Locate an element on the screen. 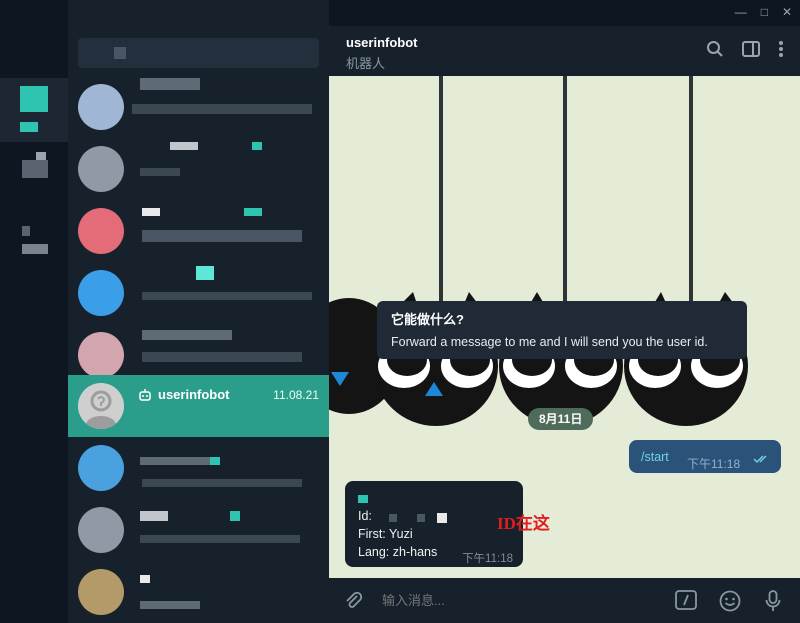 Image resolution: width=800 pixels, height=623 pixels. attach-icon is located at coordinates (353, 600).